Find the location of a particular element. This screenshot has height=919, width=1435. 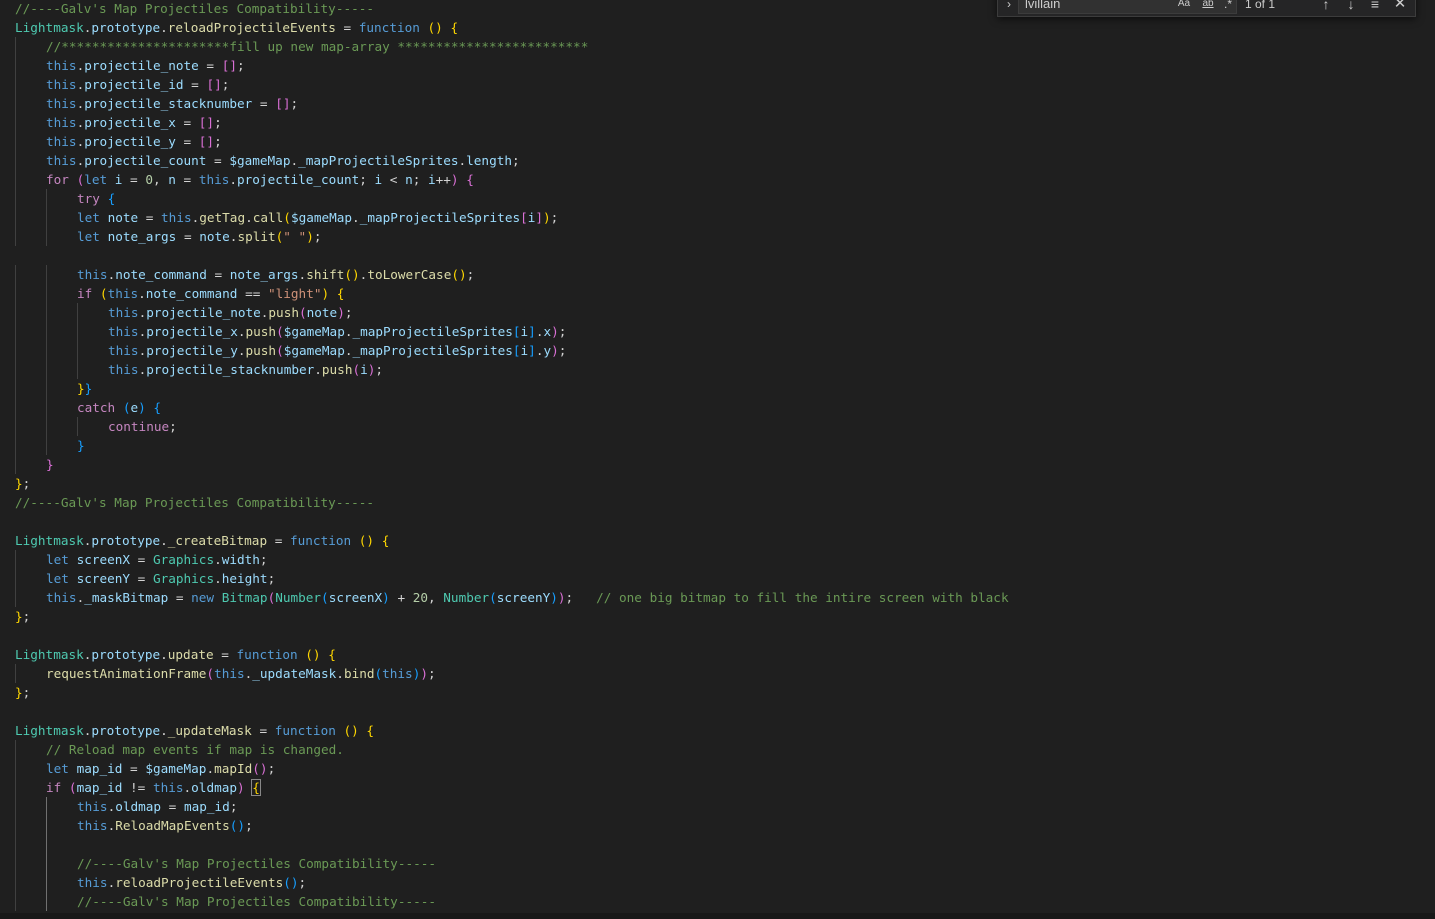

code-token: y is located at coordinates (547, 350).